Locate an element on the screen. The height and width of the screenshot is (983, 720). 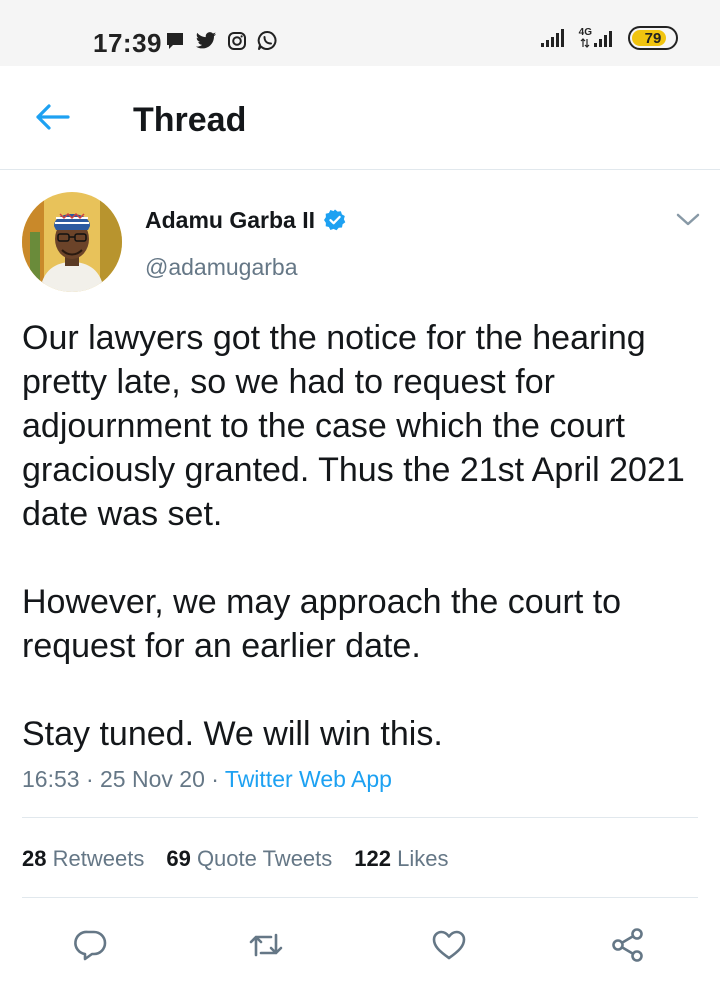
twitter-bird-icon is located at coordinates (206, 39).